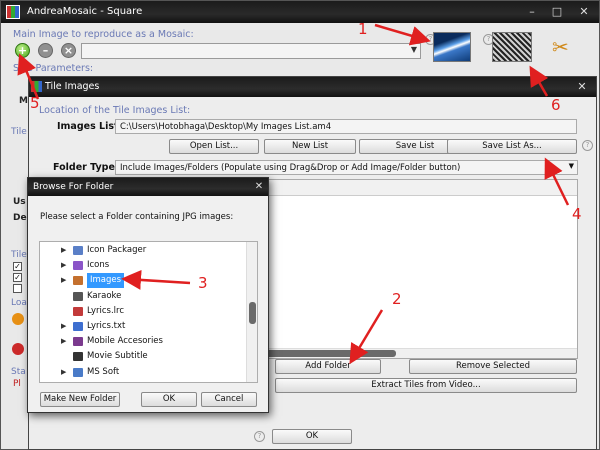  Describe the element at coordinates (397, 299) in the screenshot. I see `annotation-number: 2` at that location.